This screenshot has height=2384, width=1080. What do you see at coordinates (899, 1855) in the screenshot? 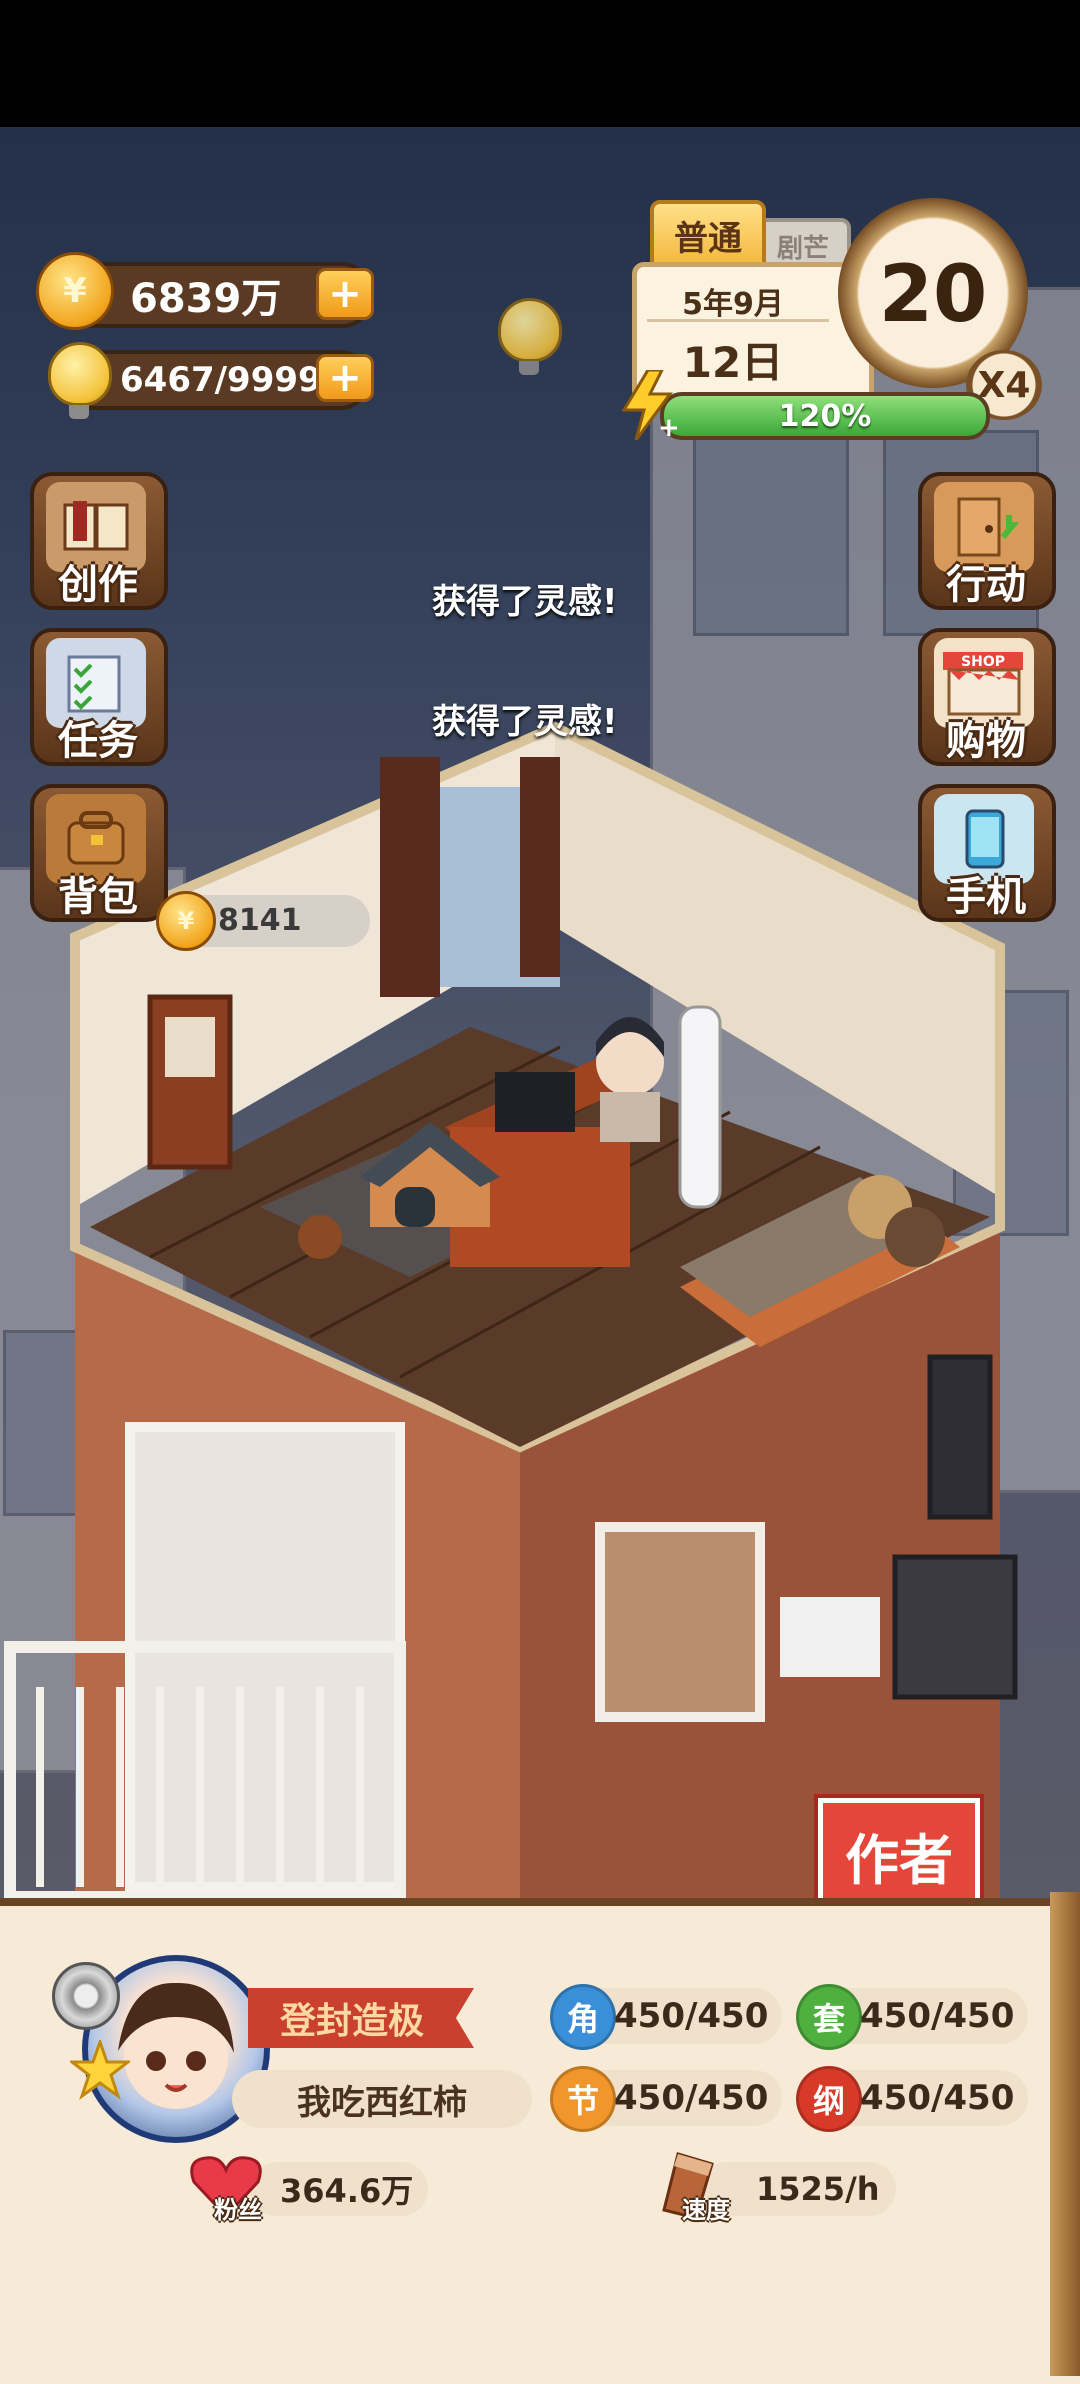
I see `author-button: 作者` at bounding box center [899, 1855].